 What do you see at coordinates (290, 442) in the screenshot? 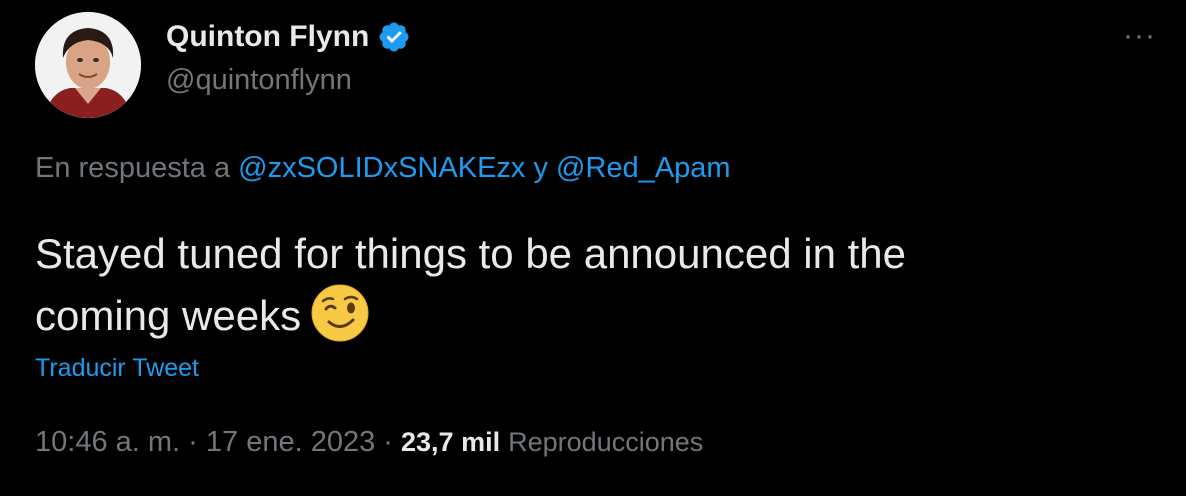
I see `tweet-date: 17 ene. 2023` at bounding box center [290, 442].